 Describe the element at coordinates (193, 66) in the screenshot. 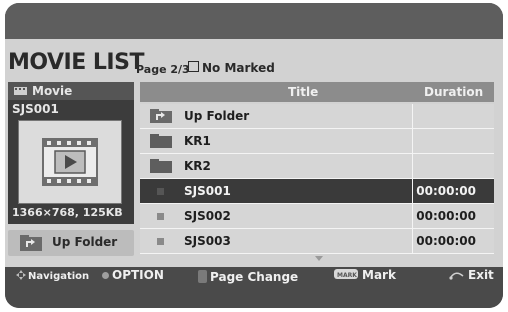

I see `checkbox-icon` at that location.